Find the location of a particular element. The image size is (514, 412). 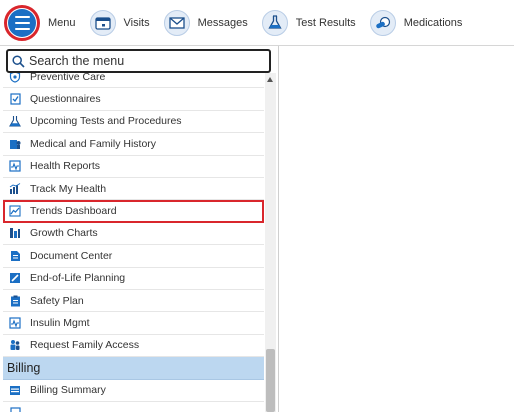

billing-icon is located at coordinates (15, 390).